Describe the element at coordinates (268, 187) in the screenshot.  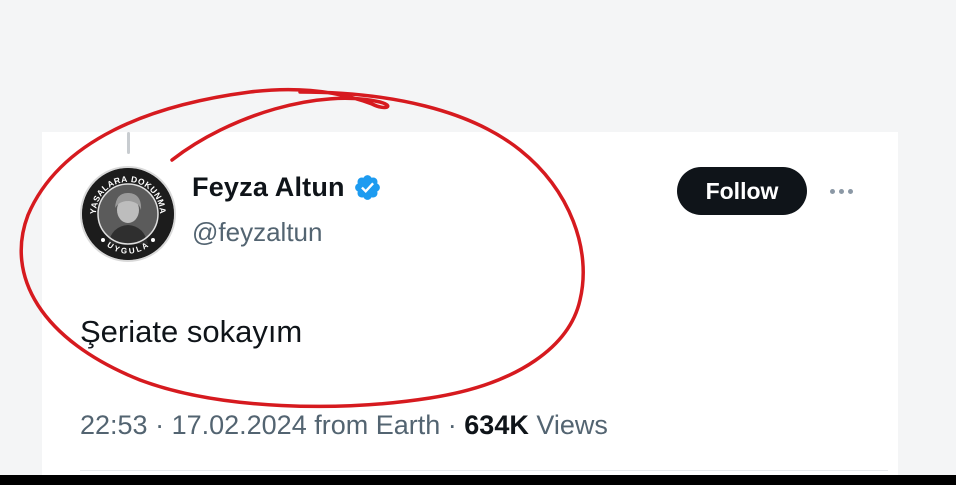
I see `author-display-name: Feyza Altun` at that location.